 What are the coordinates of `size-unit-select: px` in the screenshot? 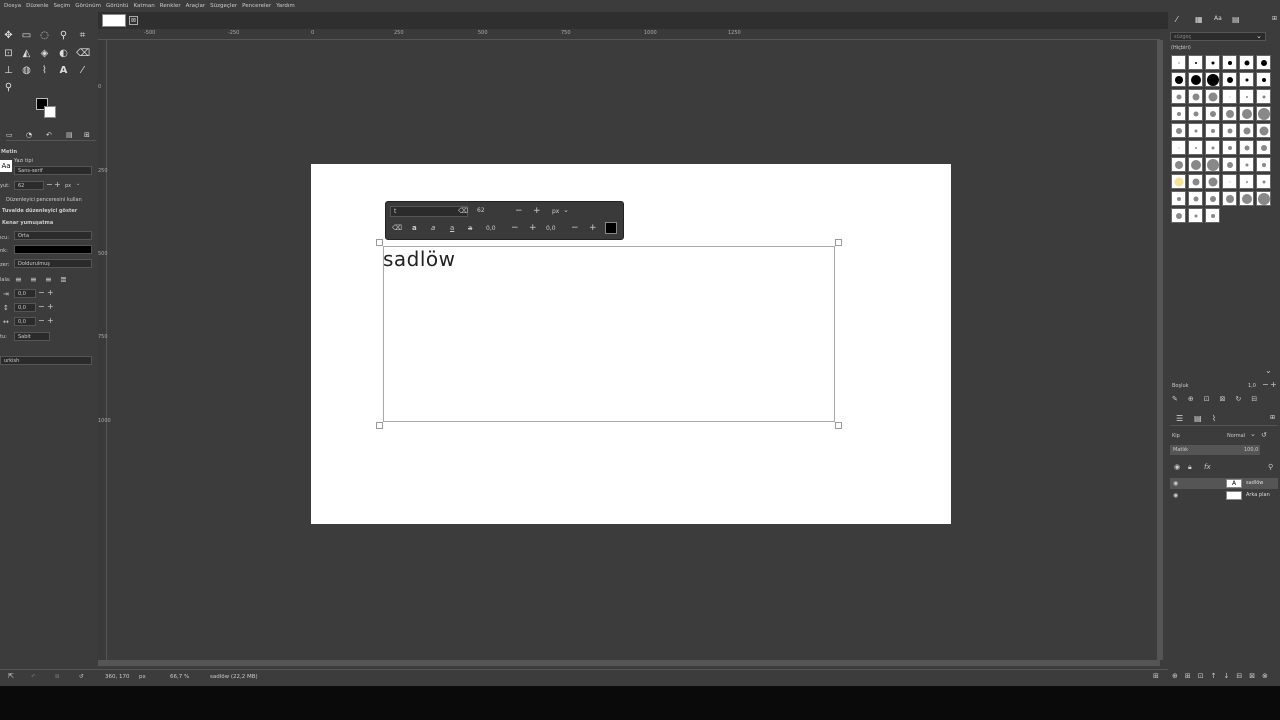 It's located at (68, 186).